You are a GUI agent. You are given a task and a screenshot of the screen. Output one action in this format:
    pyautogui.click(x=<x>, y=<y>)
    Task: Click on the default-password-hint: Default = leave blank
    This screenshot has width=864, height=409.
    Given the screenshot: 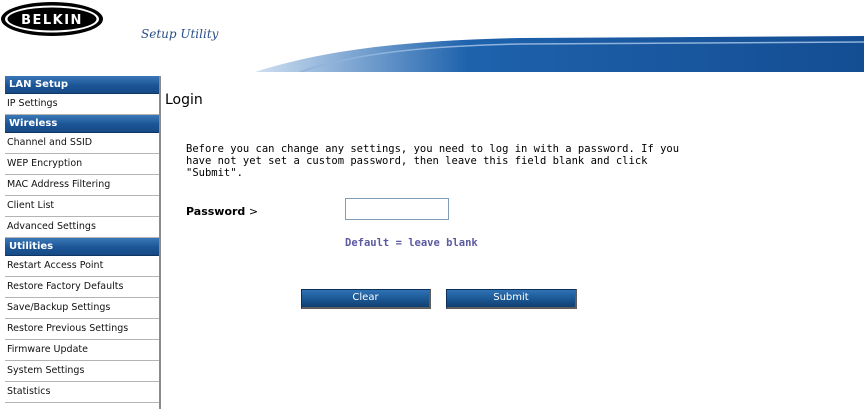 What is the action you would take?
    pyautogui.click(x=411, y=243)
    